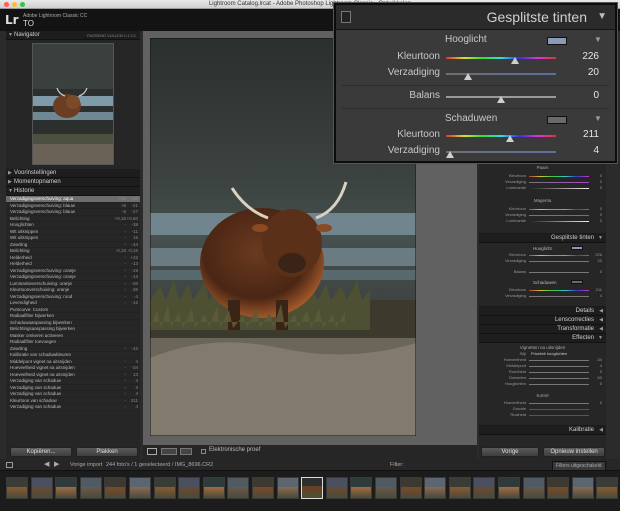 This screenshot has width=620, height=511. I want to click on back-arrow-icon: ◀, so click(46, 465).